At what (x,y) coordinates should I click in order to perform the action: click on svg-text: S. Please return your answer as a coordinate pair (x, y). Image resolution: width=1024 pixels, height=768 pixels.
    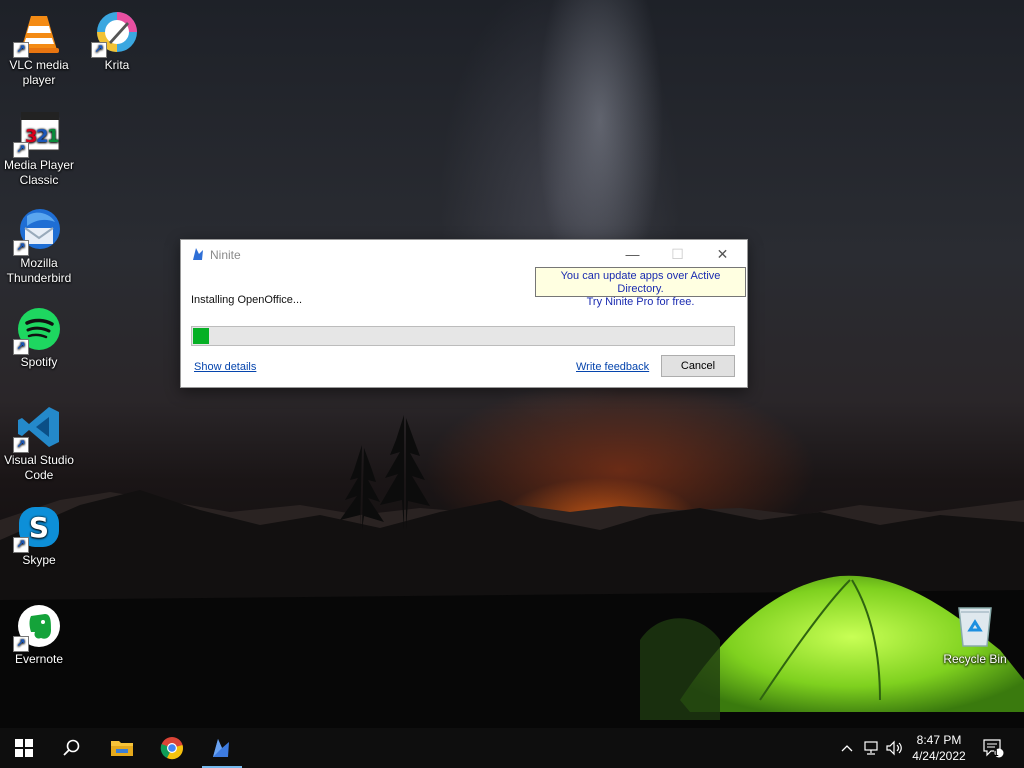
    Looking at the image, I should click on (39, 527).